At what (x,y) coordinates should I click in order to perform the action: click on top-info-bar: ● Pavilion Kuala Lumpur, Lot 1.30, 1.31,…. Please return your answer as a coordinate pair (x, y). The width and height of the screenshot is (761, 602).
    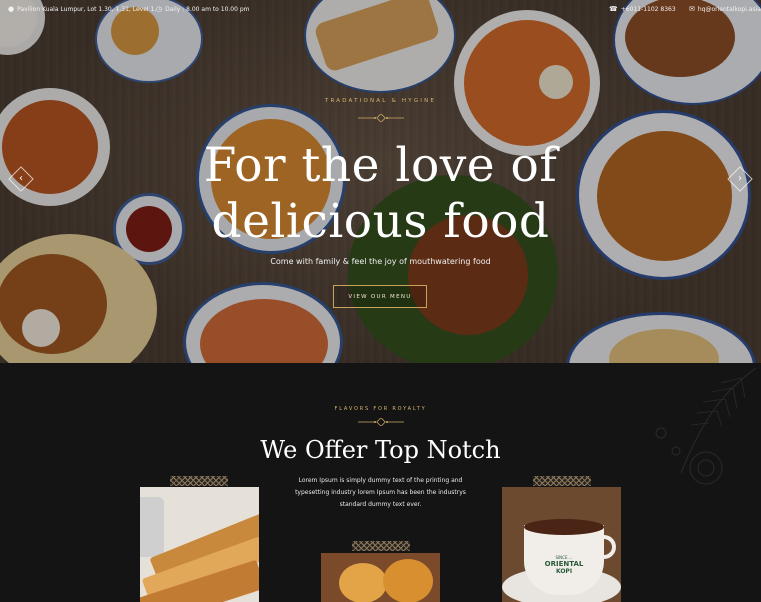
    Looking at the image, I should click on (380, 10).